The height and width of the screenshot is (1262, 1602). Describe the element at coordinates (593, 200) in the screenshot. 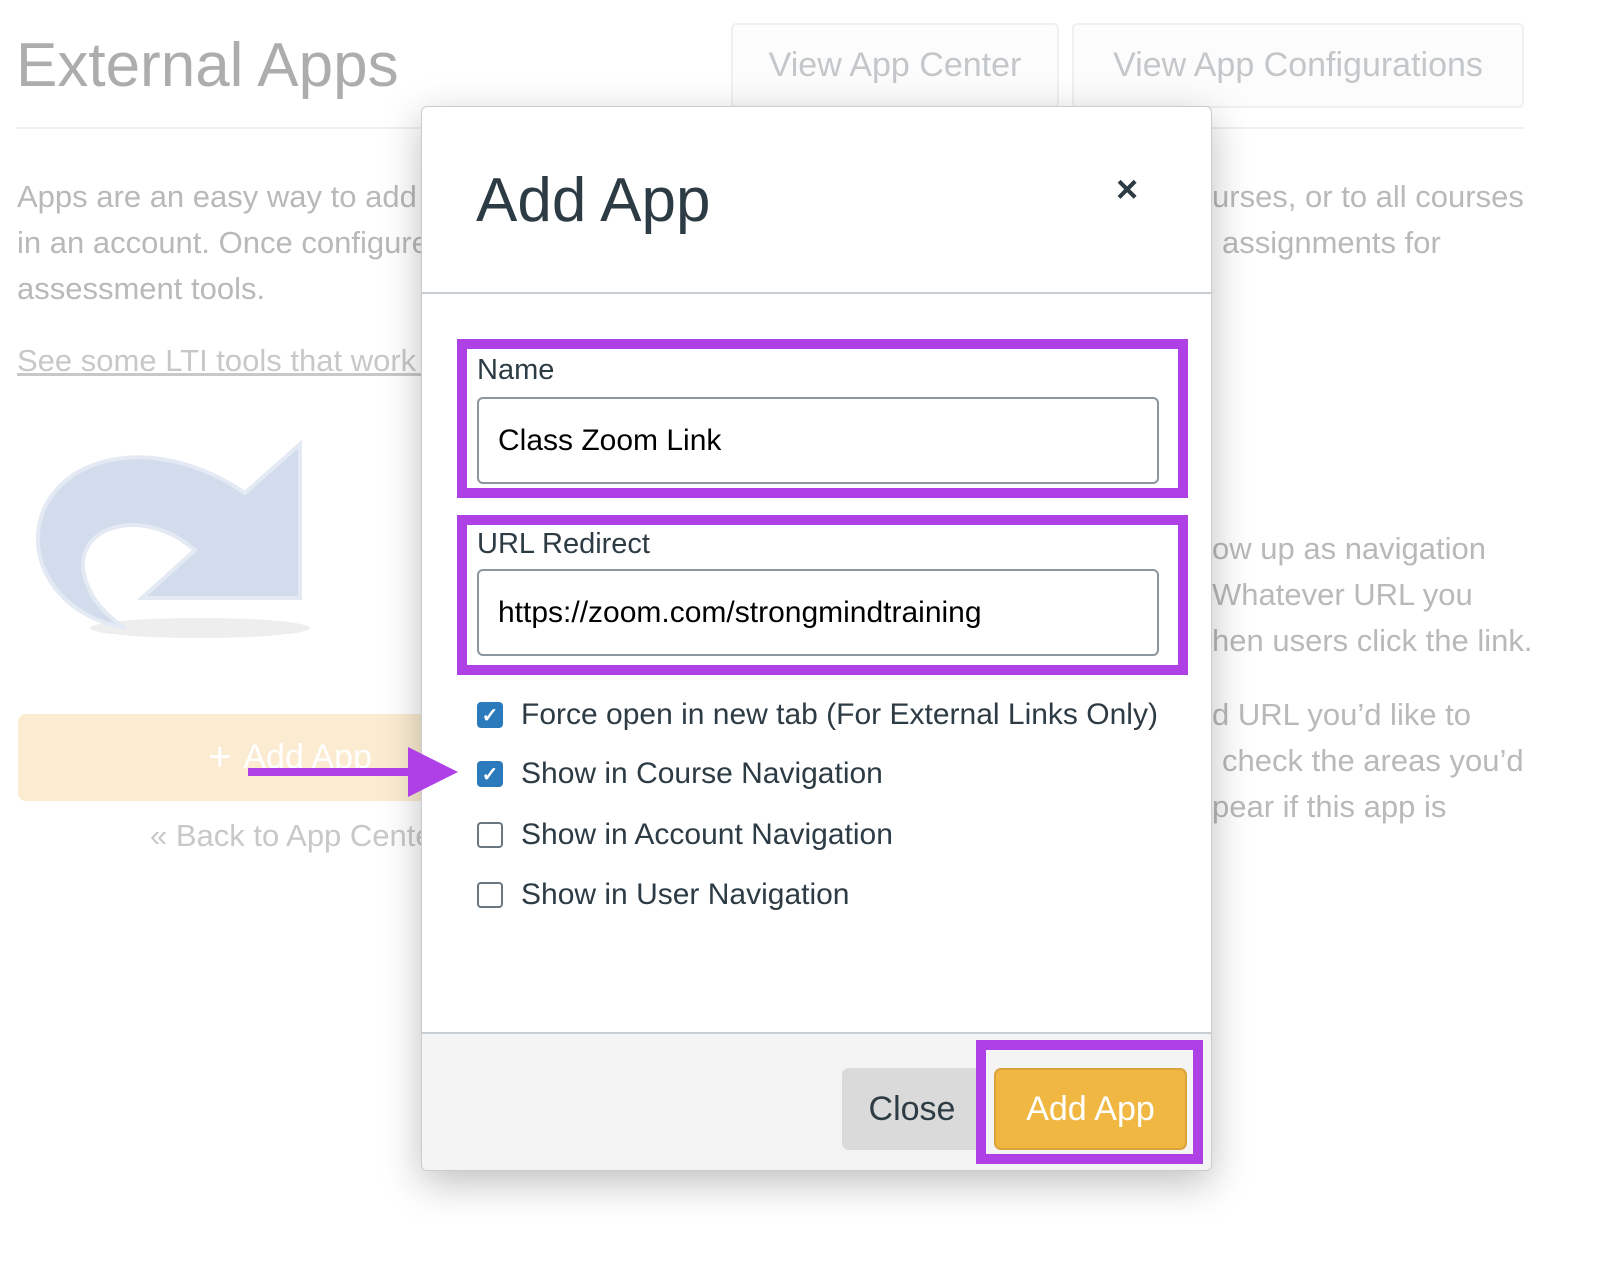

I see `modal-title: Add App` at that location.